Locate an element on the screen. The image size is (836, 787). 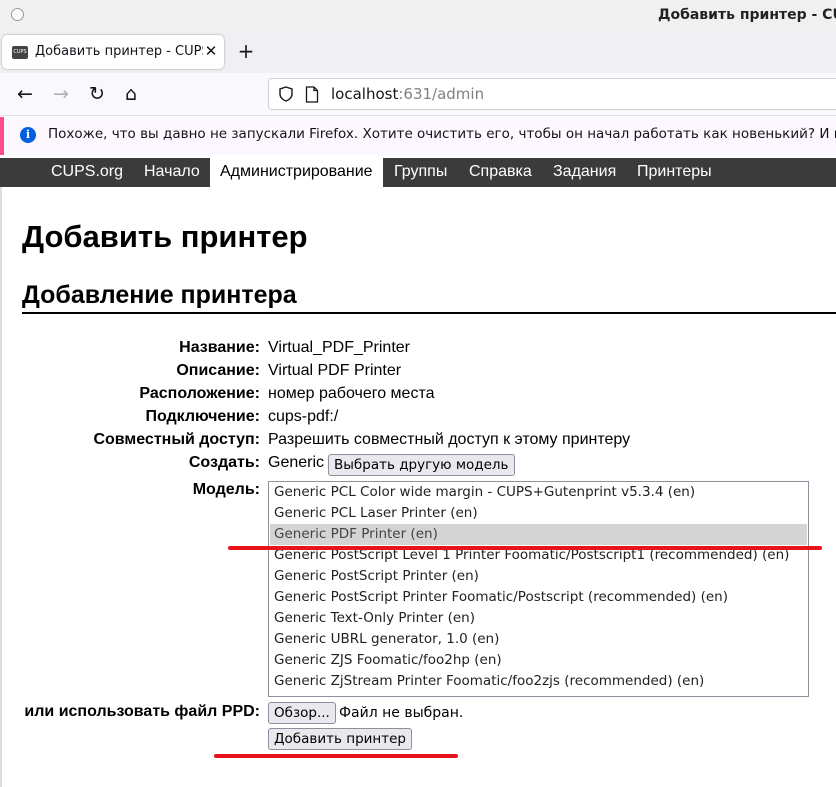
forward-icon: → is located at coordinates (61, 94).